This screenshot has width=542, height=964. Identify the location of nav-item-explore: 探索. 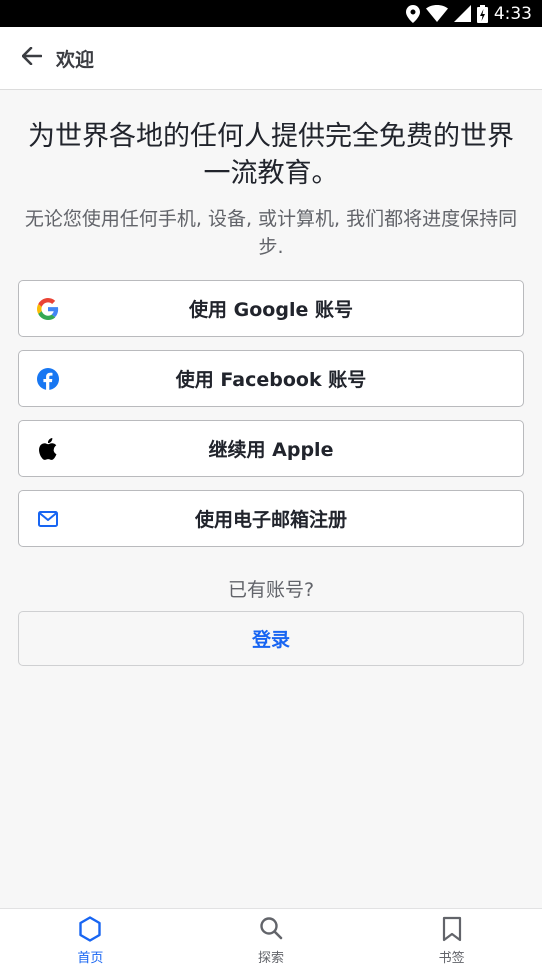
(271, 936).